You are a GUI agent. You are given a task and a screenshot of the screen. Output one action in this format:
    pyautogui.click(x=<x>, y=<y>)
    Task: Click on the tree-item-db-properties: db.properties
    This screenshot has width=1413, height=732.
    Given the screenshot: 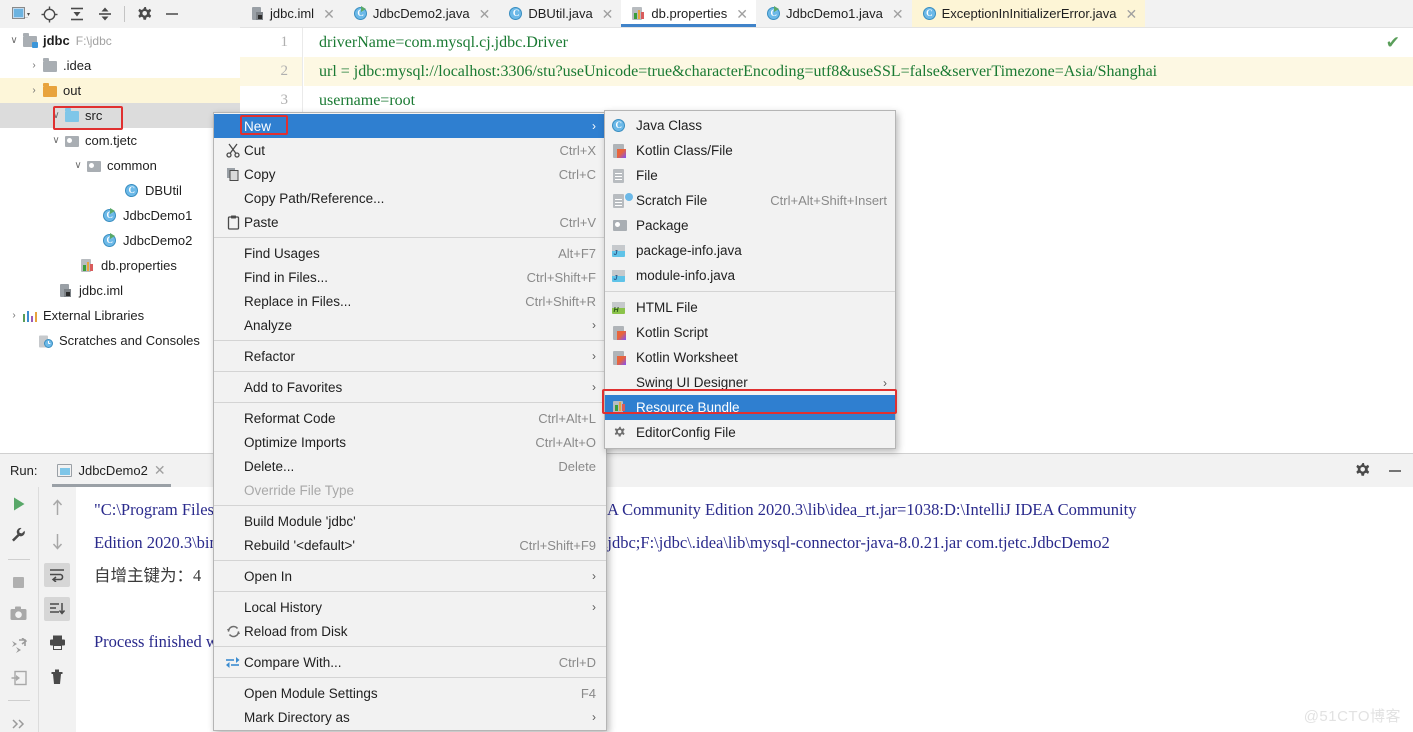 What is the action you would take?
    pyautogui.click(x=120, y=265)
    